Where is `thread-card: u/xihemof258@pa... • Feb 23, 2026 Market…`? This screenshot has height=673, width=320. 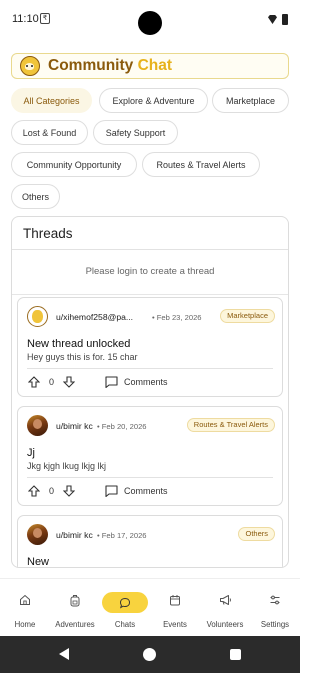
thread-card: u/xihemof258@pa... • Feb 23, 2026 Market… is located at coordinates (150, 347).